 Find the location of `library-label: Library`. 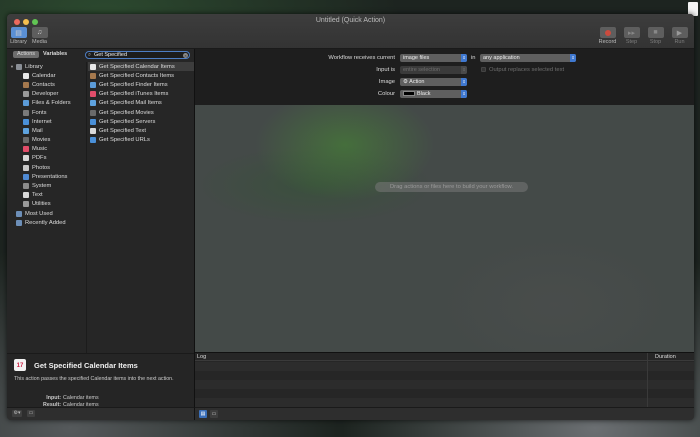

library-label: Library is located at coordinates (18, 42).